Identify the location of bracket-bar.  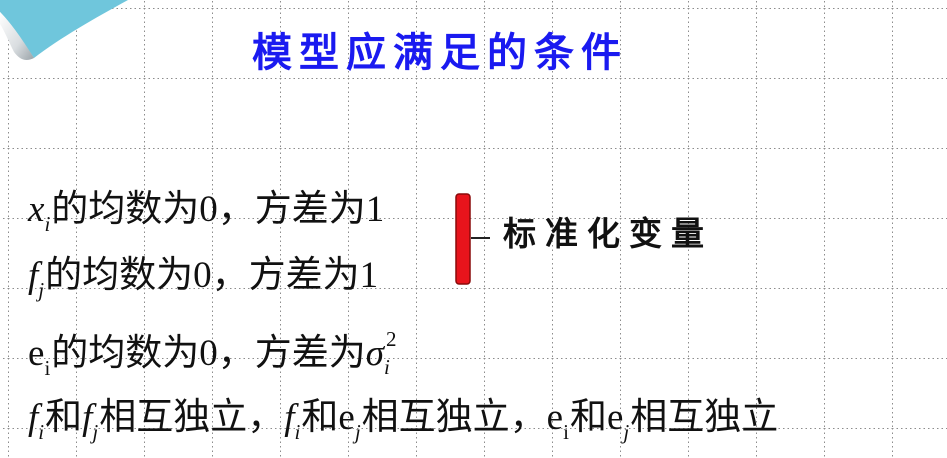
(463, 239).